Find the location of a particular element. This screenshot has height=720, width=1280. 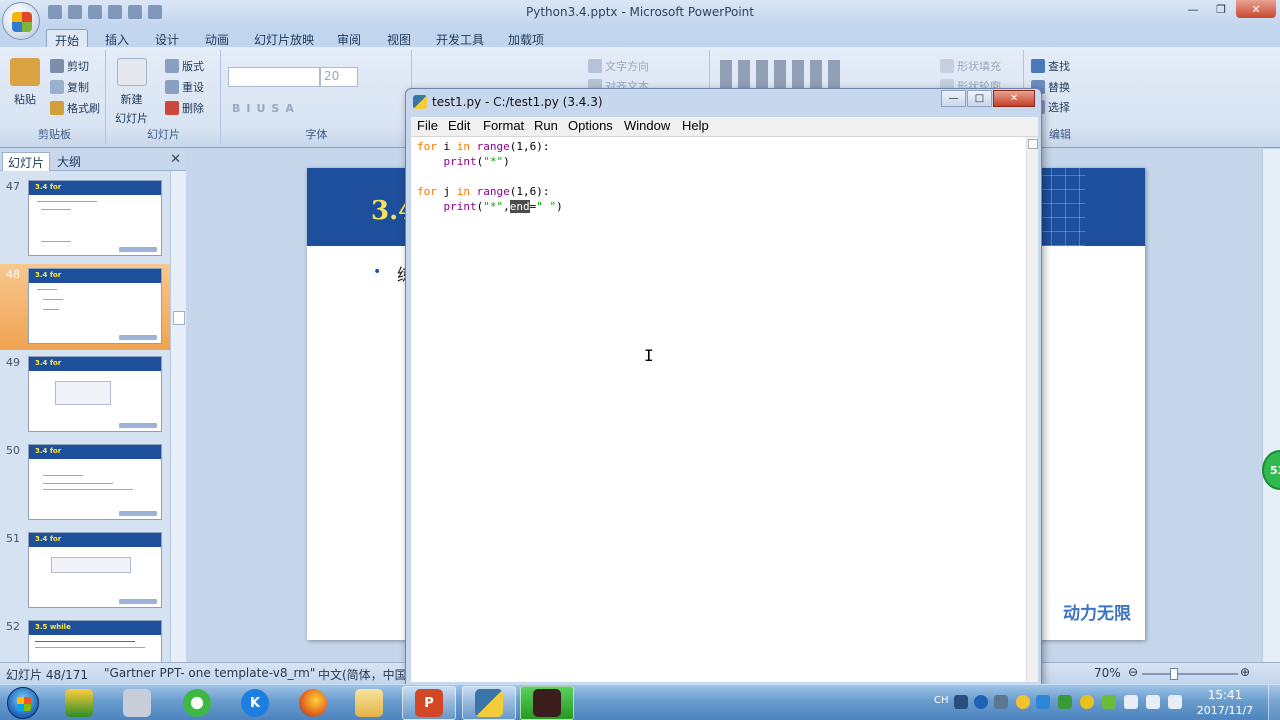

slide-thumbnail-49: 49 3.4 for is located at coordinates (85, 395).